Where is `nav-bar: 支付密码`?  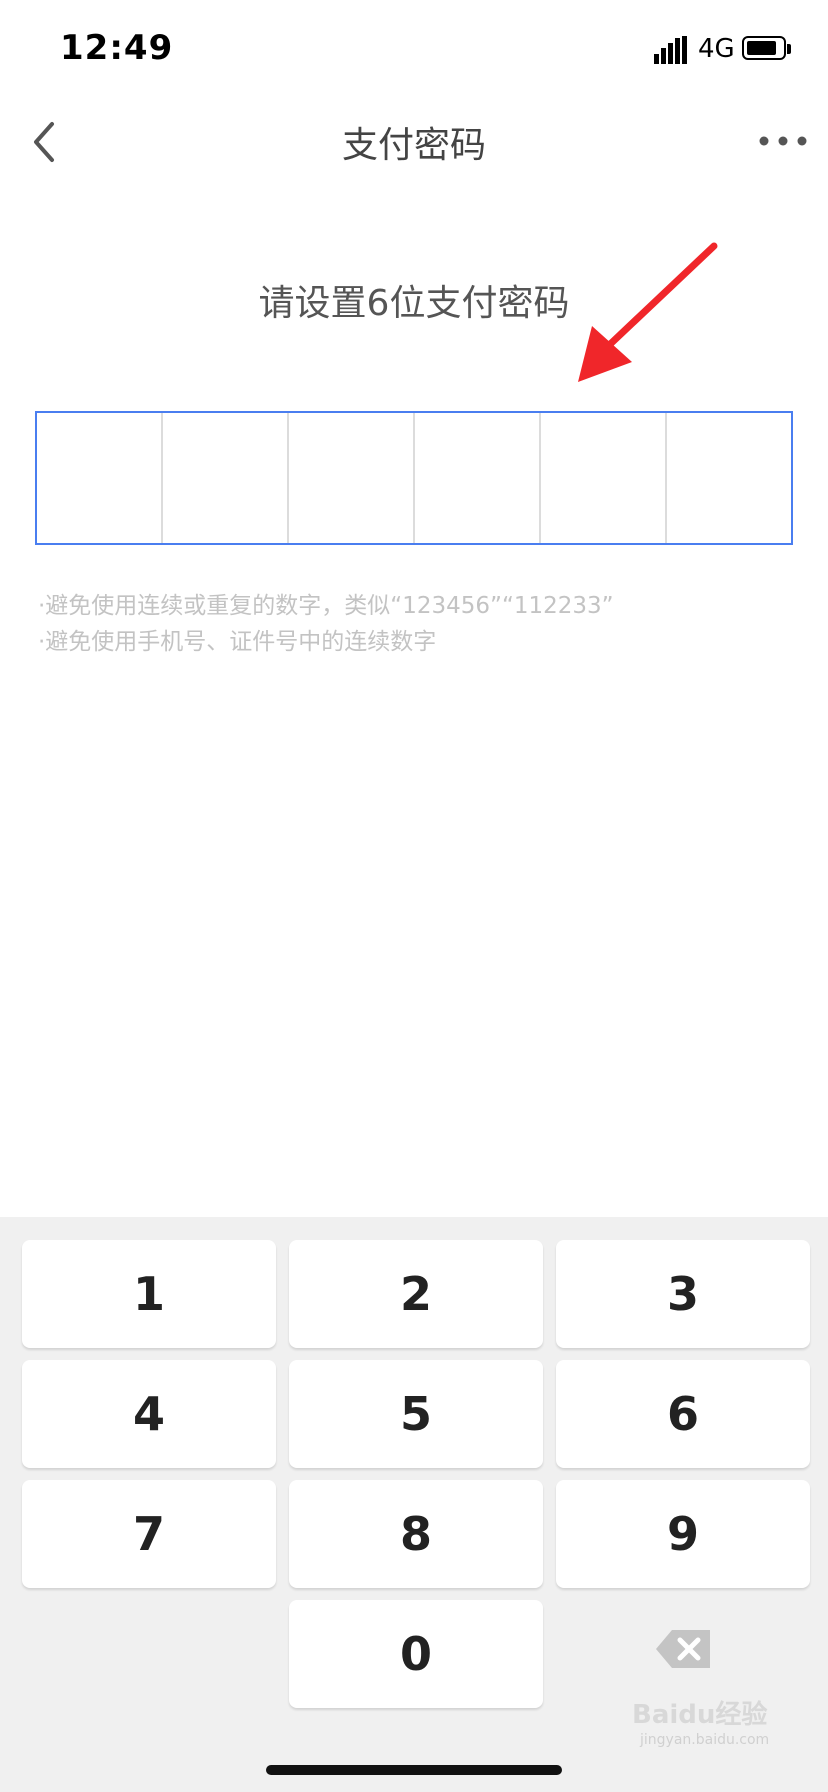 nav-bar: 支付密码 is located at coordinates (414, 142).